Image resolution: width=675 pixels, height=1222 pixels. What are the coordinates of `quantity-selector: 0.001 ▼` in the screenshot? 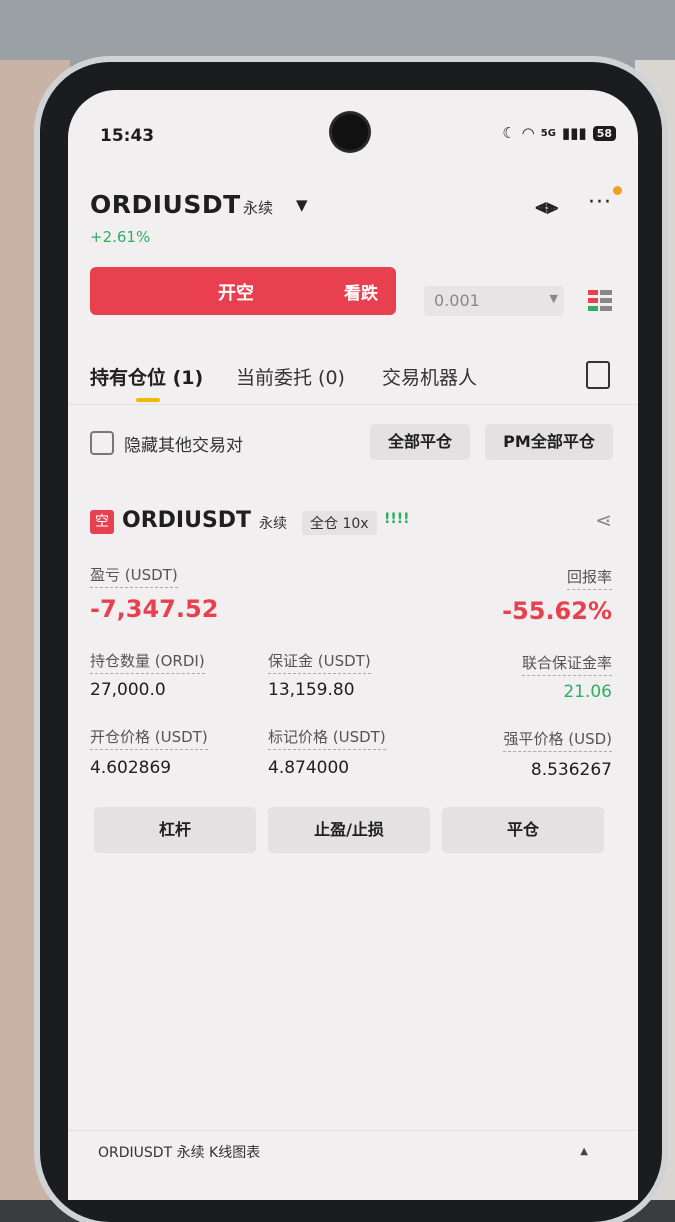 It's located at (494, 301).